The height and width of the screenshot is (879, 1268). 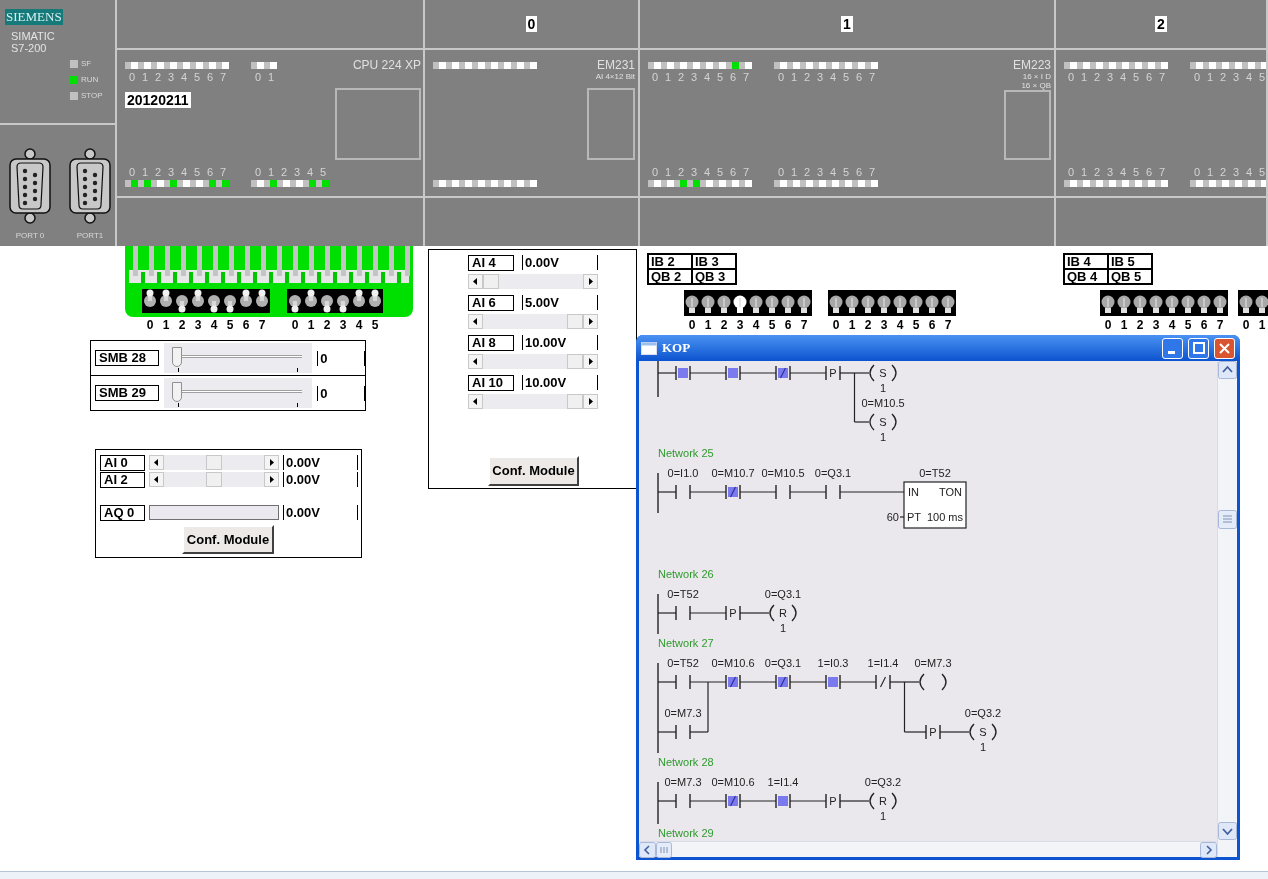 I want to click on module-name: CPU 224 XP, so click(x=386, y=65).